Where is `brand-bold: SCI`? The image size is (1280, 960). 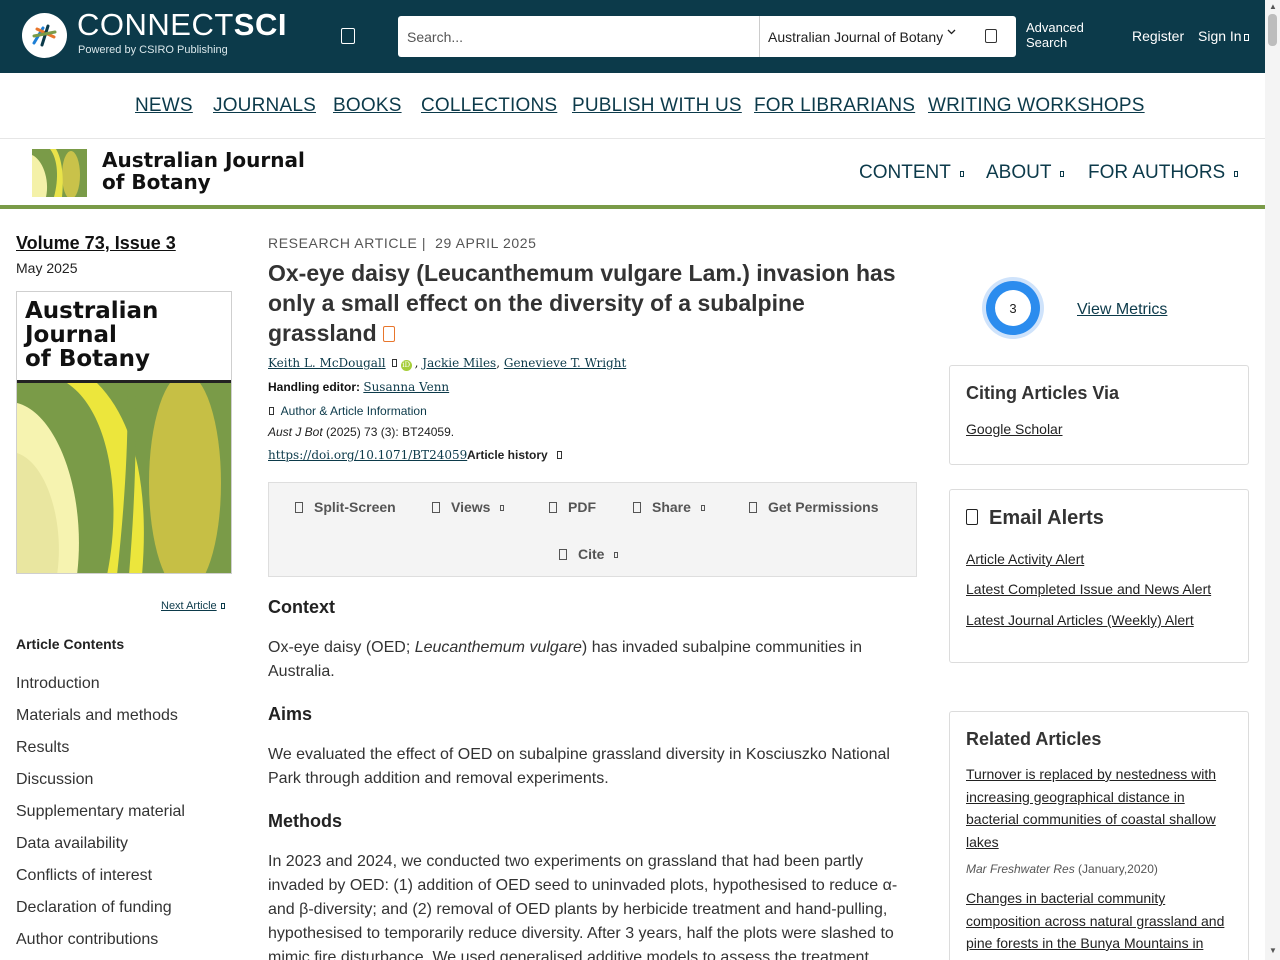 brand-bold: SCI is located at coordinates (260, 24).